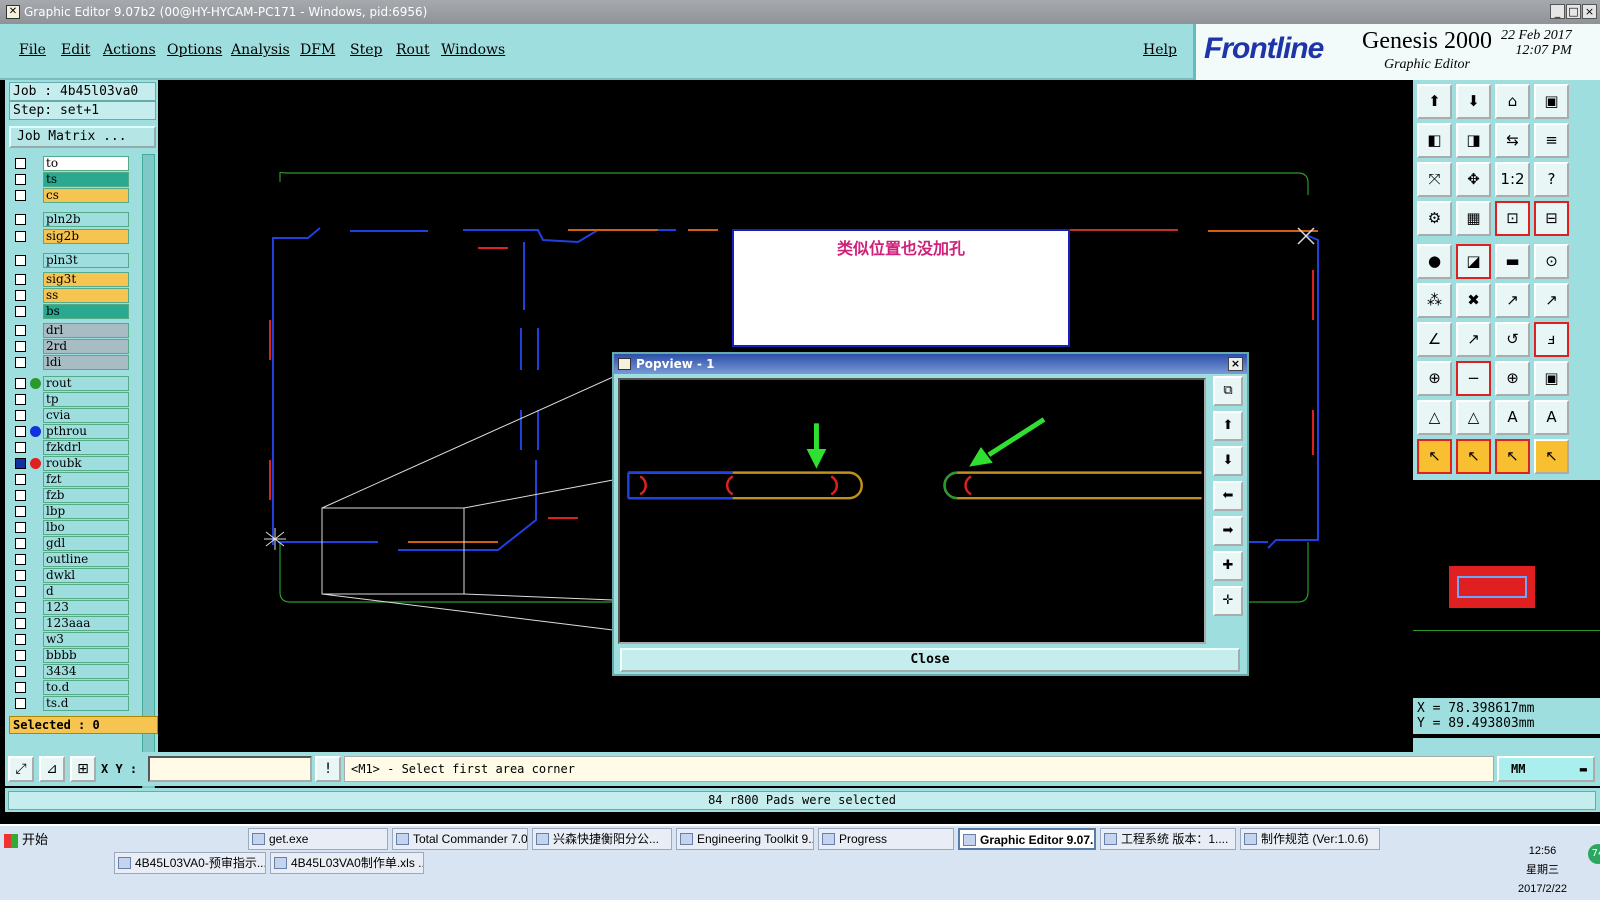 The image size is (1600, 900). What do you see at coordinates (1473, 300) in the screenshot?
I see `delete-icon: ✖` at bounding box center [1473, 300].